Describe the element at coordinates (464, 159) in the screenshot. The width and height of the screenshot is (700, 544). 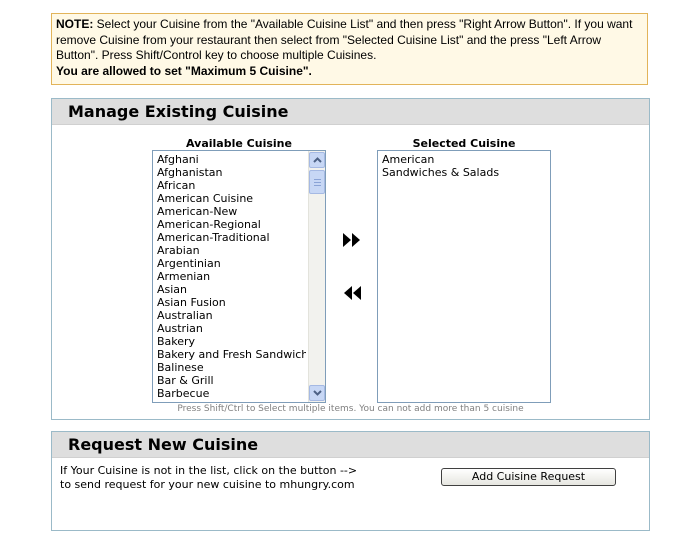
I see `list-item: American` at that location.